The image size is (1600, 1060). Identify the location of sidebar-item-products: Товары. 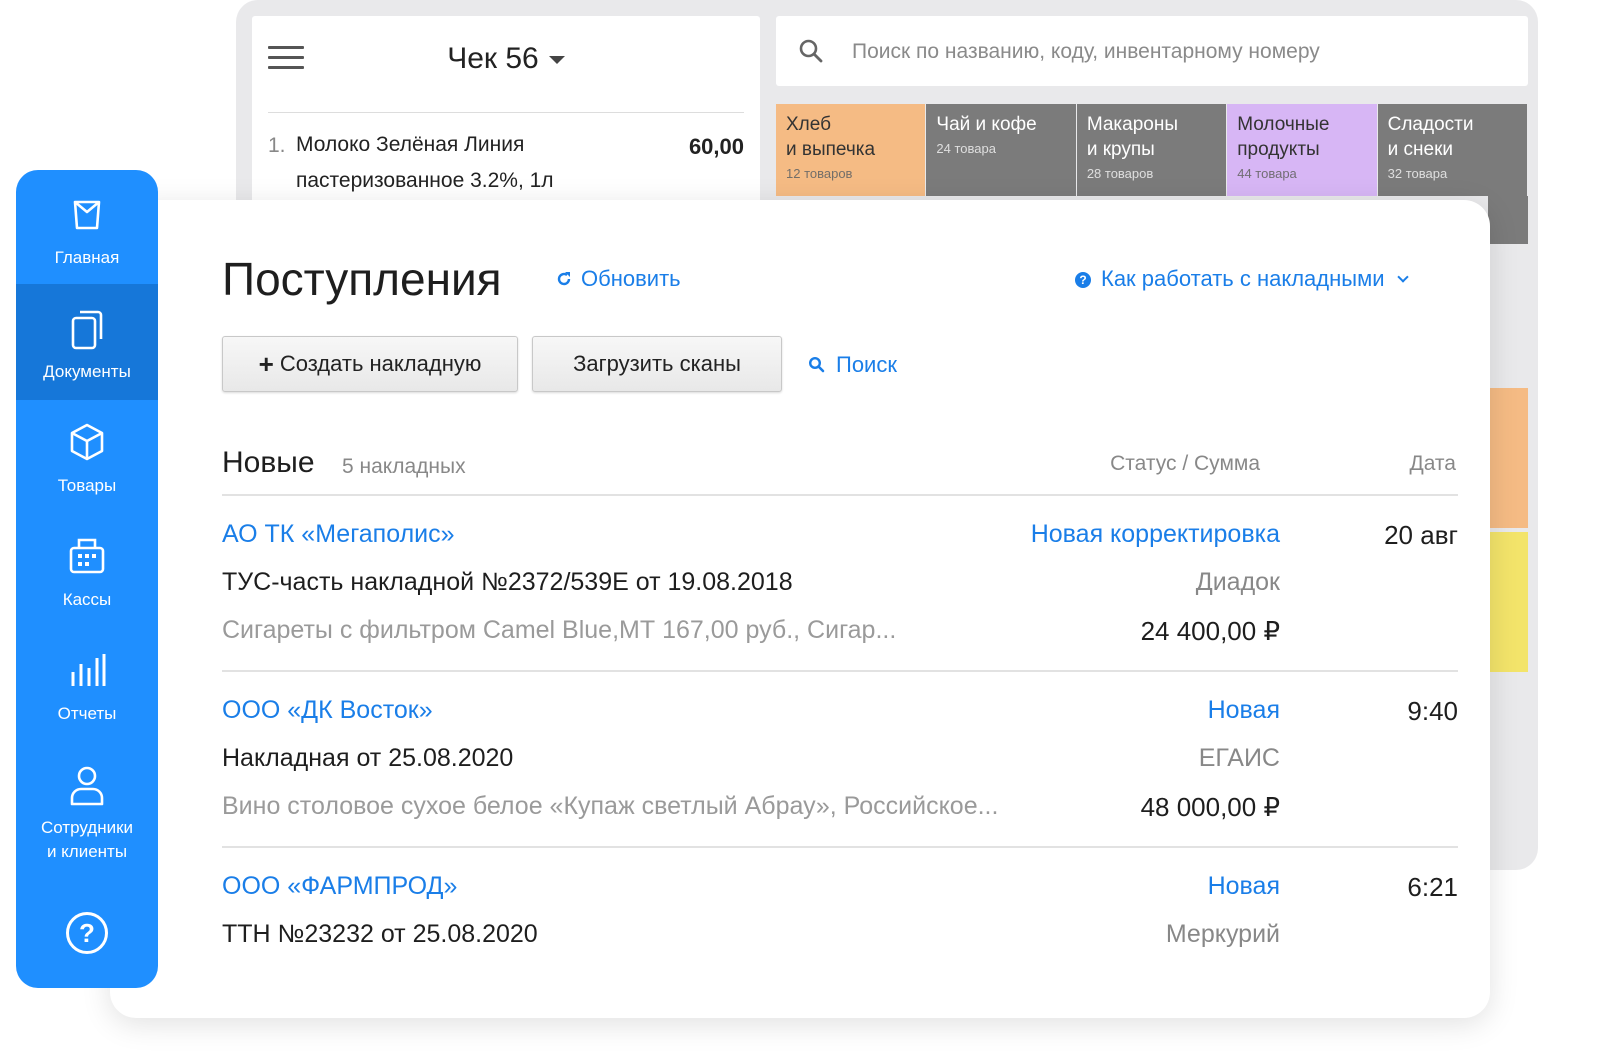
(87, 456).